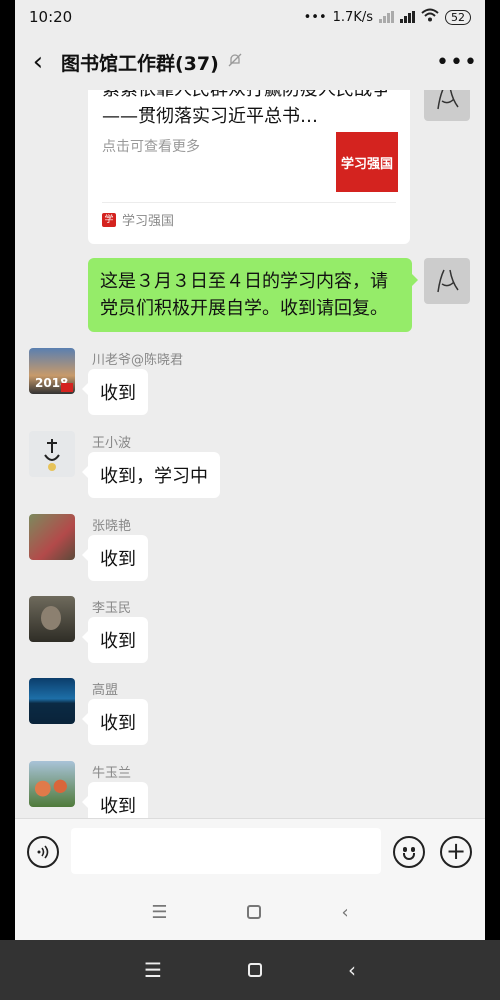 The width and height of the screenshot is (500, 1000). Describe the element at coordinates (38, 62) in the screenshot. I see `back-arrow-icon: ‹` at that location.